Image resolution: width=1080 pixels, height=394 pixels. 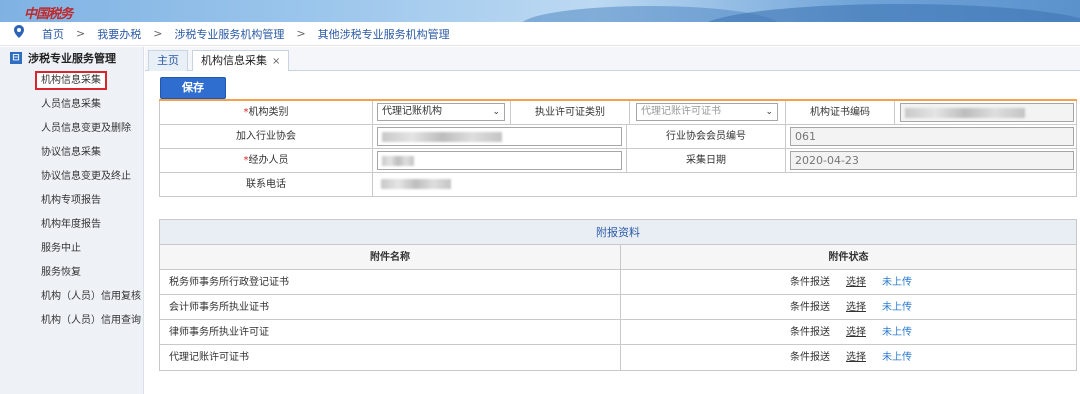 I want to click on tab-close-icon: ×, so click(x=276, y=61).